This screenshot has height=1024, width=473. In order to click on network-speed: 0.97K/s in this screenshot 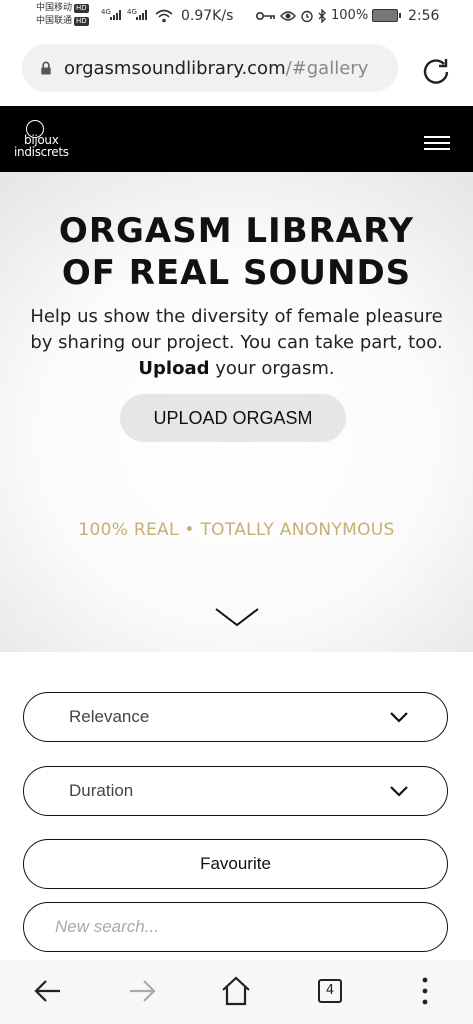, I will do `click(207, 16)`.